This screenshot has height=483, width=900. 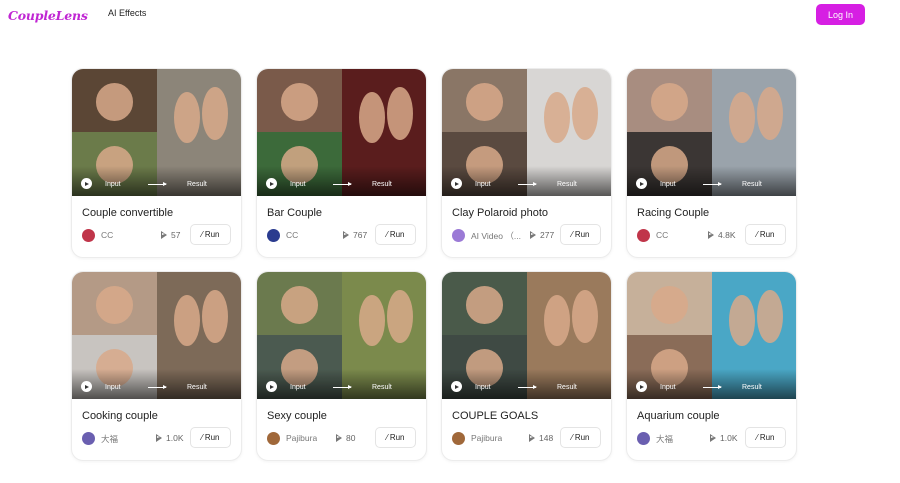 I want to click on effect-title: Sexy couple, so click(x=297, y=416).